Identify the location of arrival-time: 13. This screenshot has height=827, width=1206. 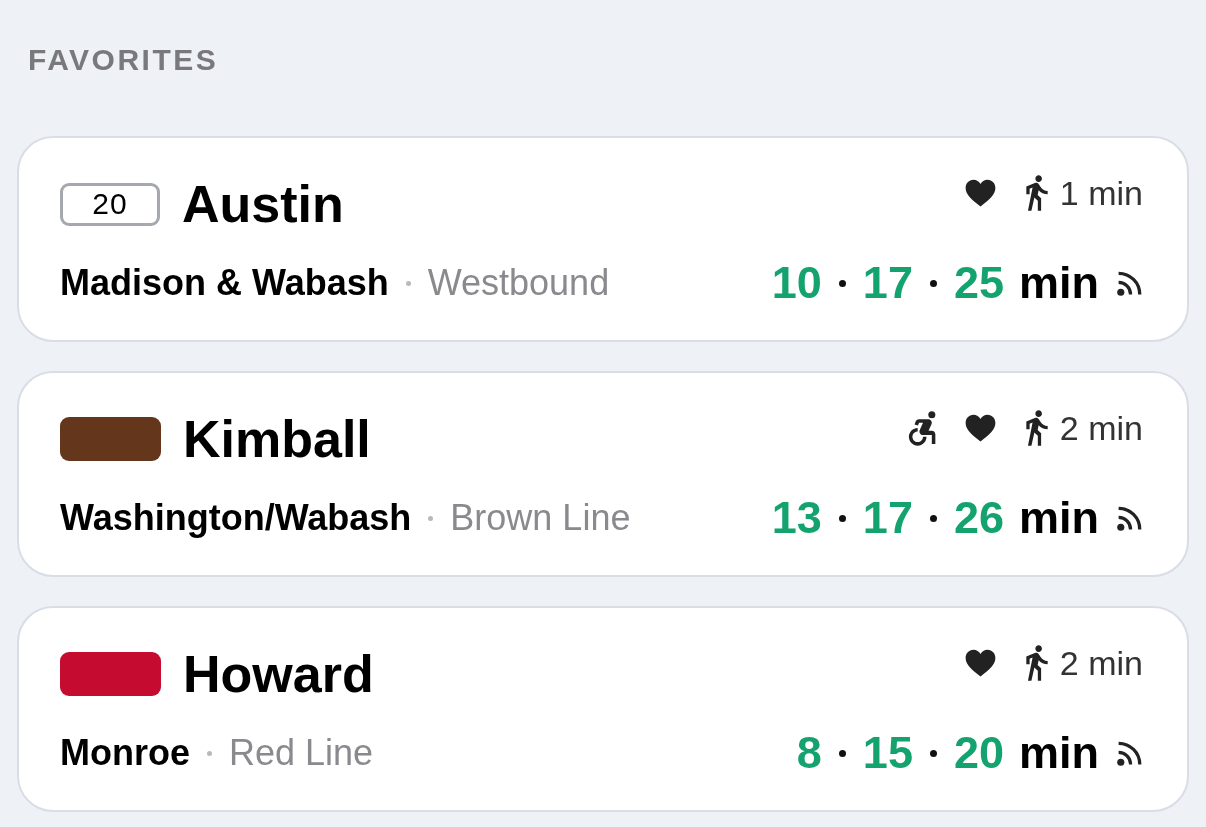
(796, 518).